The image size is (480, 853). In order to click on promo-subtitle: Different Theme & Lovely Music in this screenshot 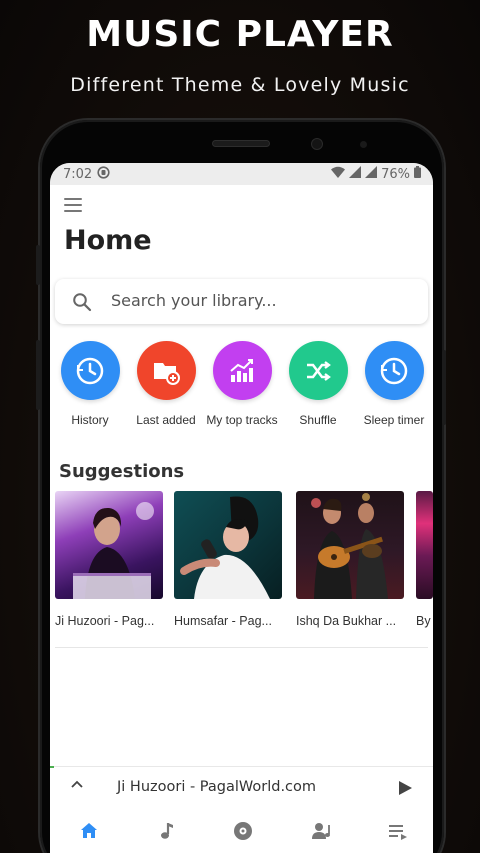, I will do `click(240, 85)`.